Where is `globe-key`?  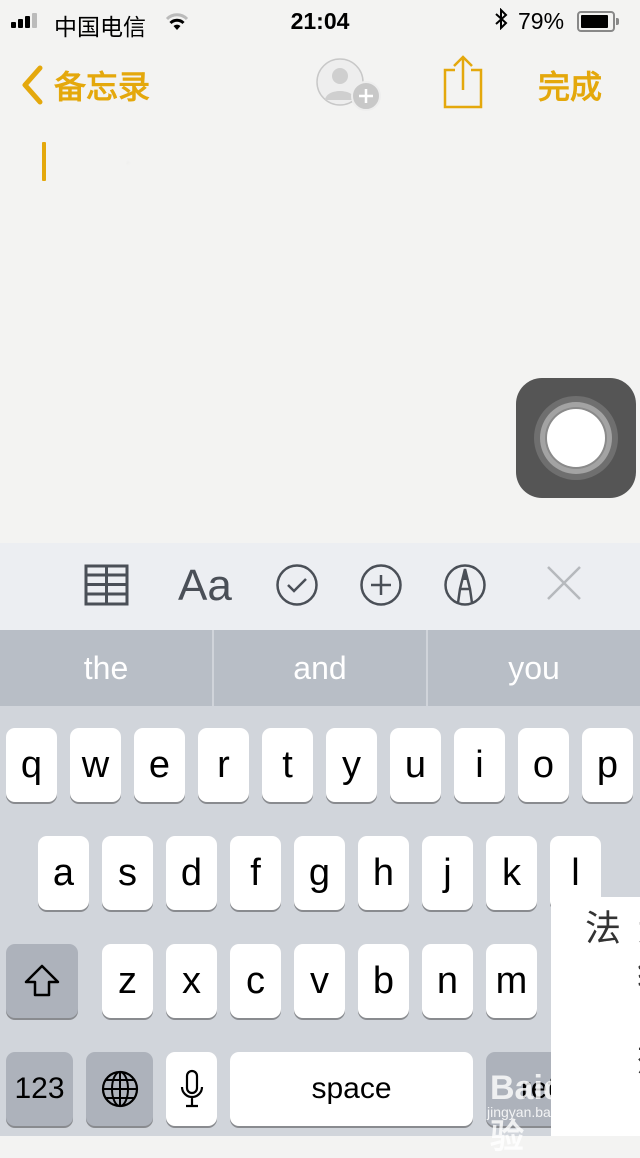
globe-key is located at coordinates (119, 1089).